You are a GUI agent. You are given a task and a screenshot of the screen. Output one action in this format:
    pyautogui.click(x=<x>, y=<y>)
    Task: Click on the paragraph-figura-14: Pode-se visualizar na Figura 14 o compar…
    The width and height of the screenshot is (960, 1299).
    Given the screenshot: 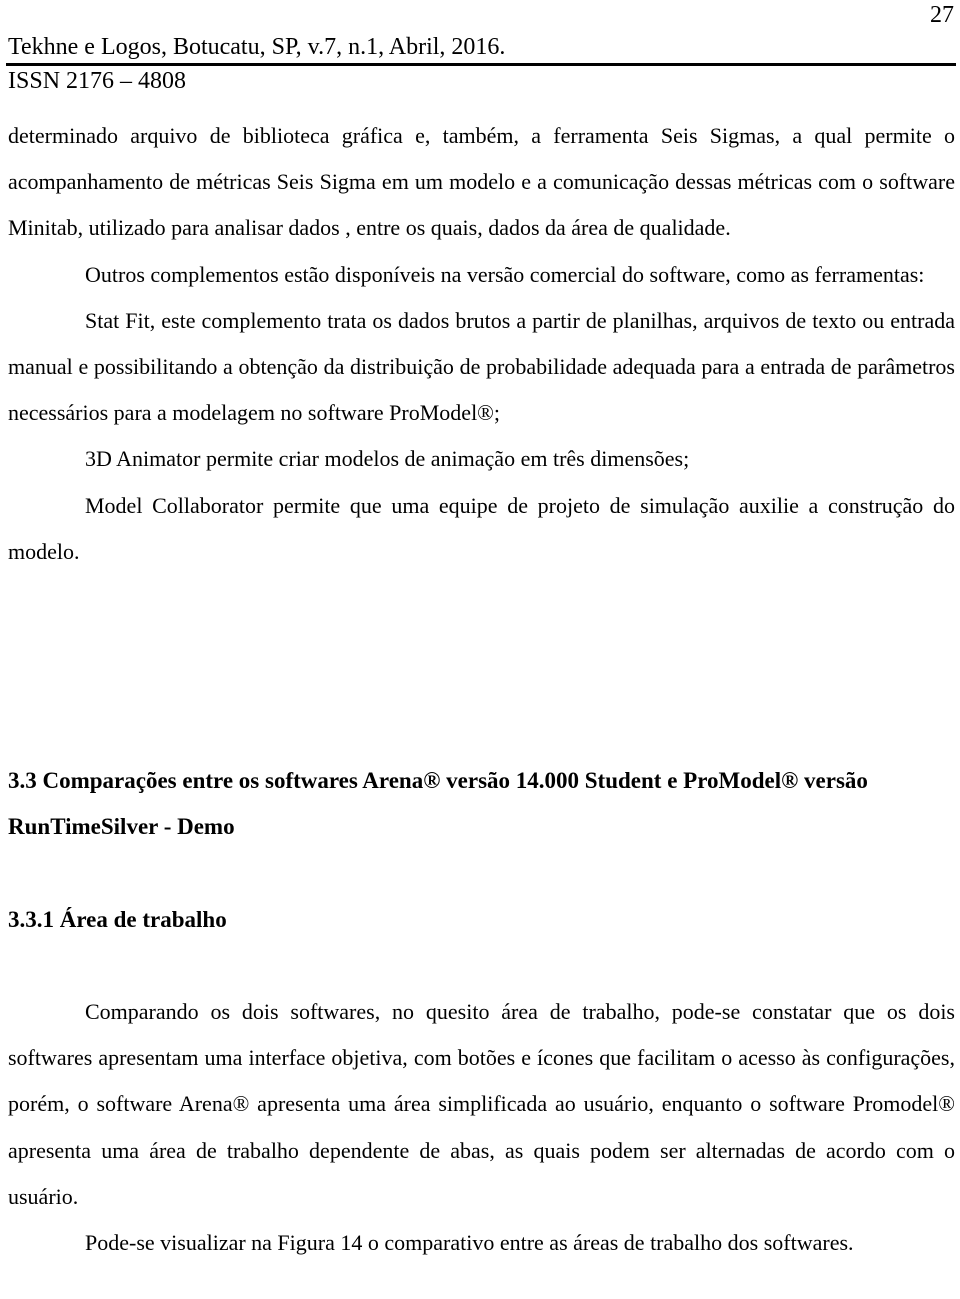 What is the action you would take?
    pyautogui.click(x=469, y=1243)
    